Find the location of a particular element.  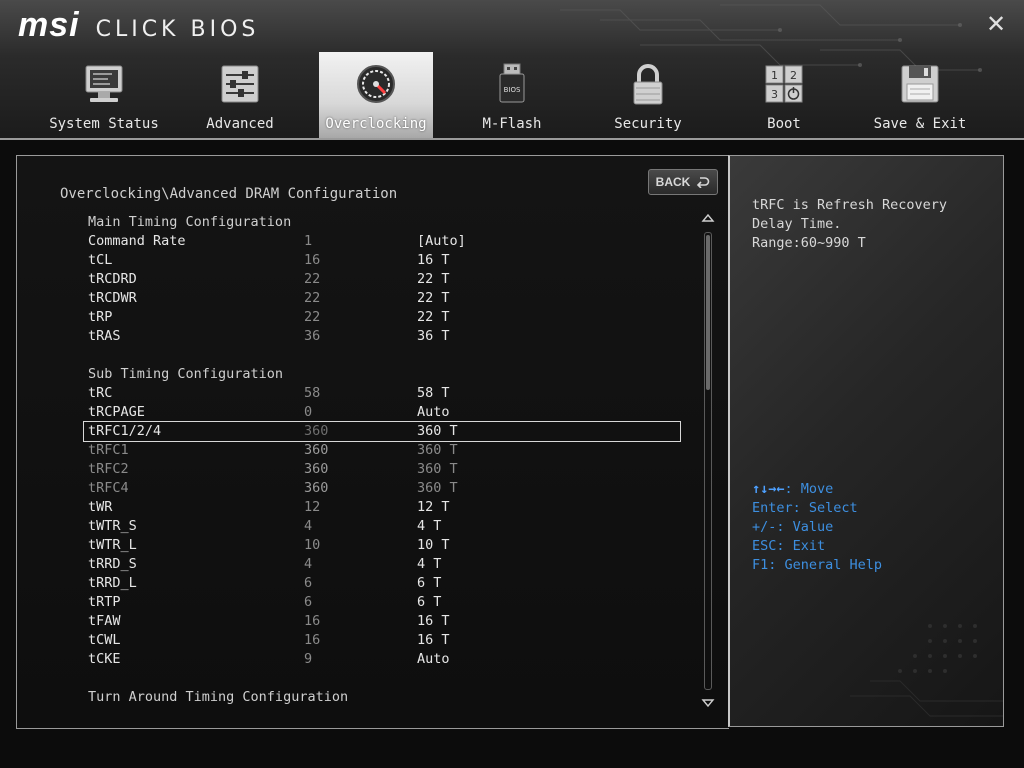

key-move-label: : Move is located at coordinates (809, 489).